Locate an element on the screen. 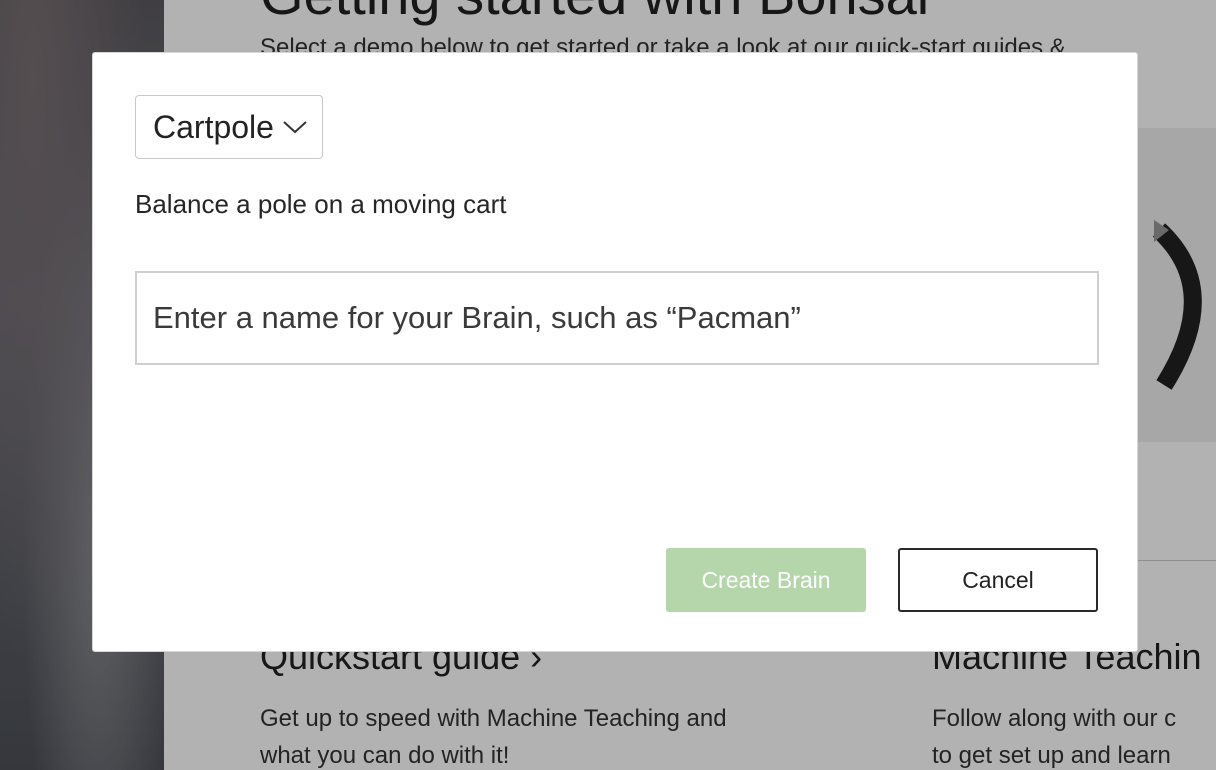  demo-select-dropdown: Cartpole is located at coordinates (229, 127).